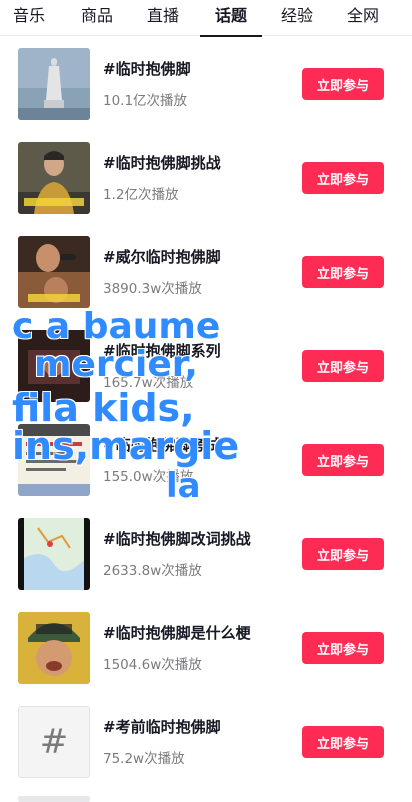 This screenshot has height=802, width=412. Describe the element at coordinates (144, 759) in the screenshot. I see `topic-play-count: 75.2w次播放` at that location.